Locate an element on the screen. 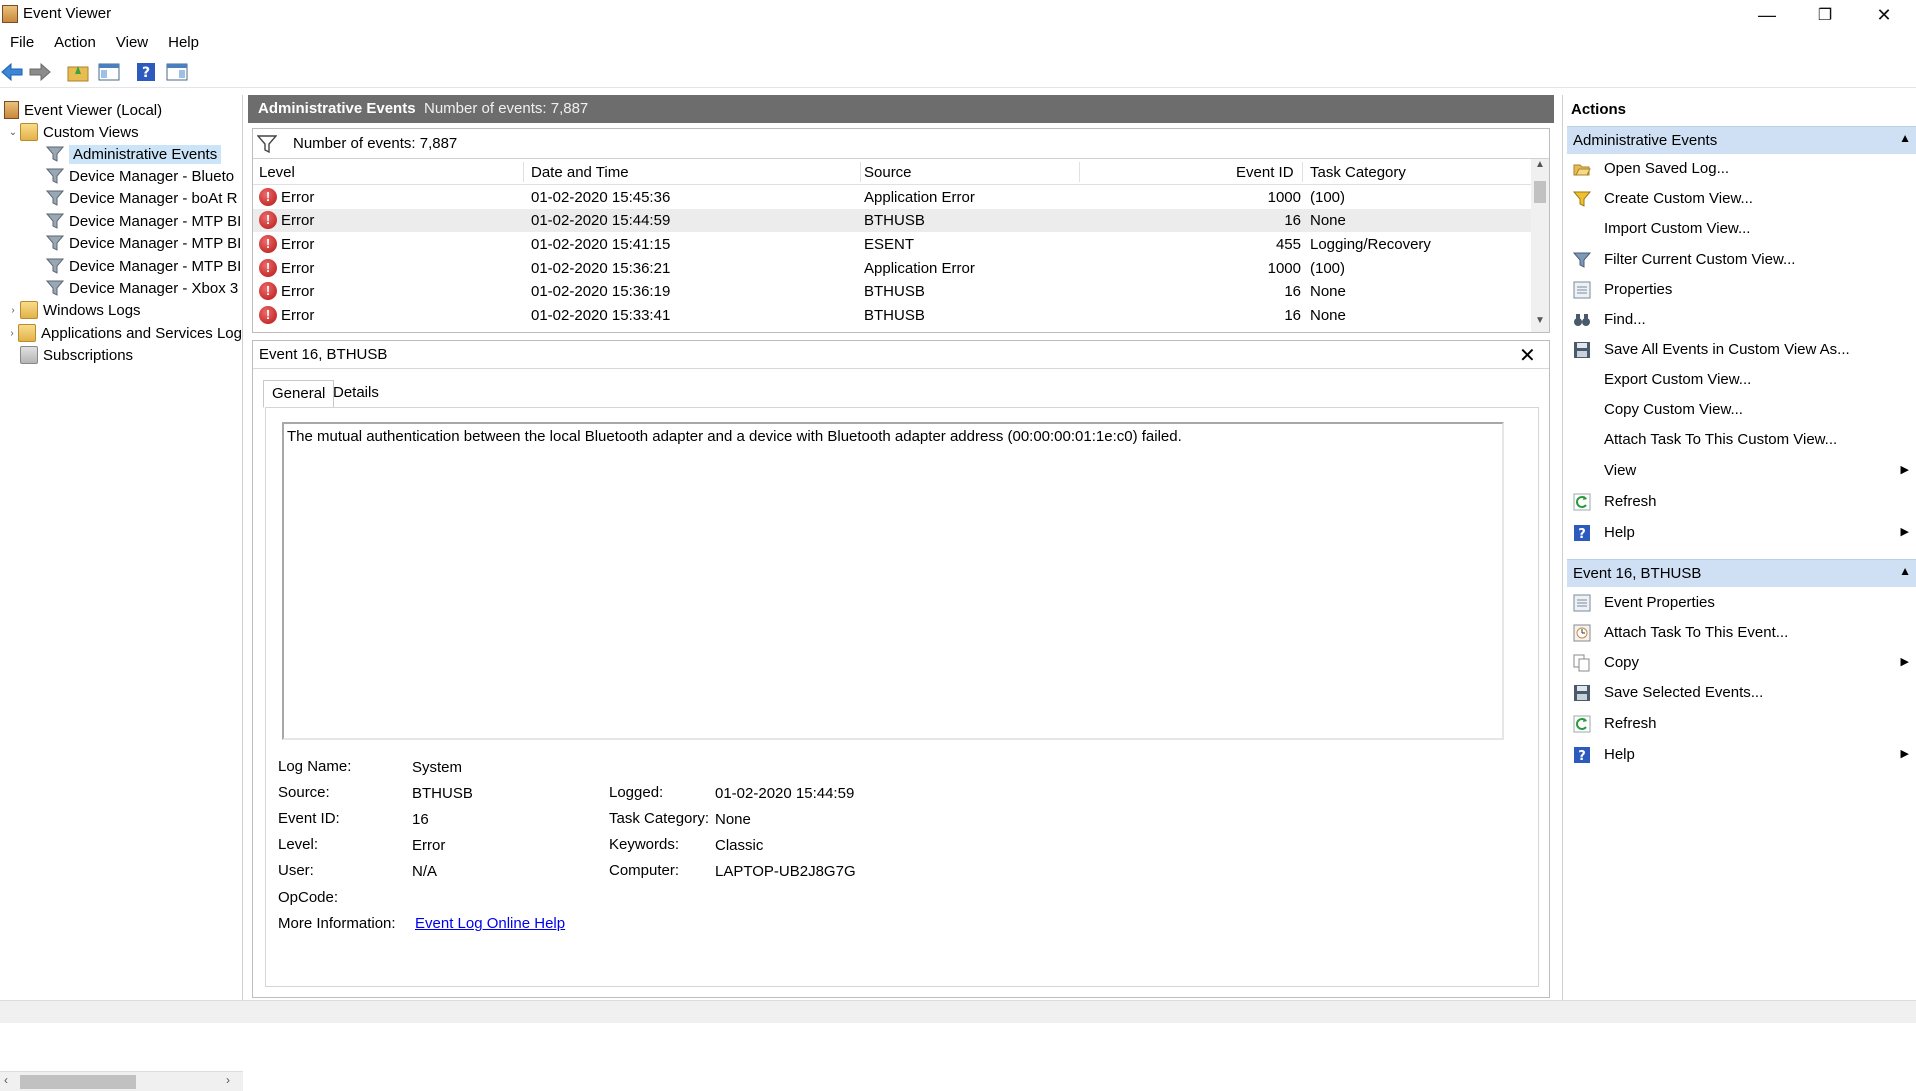 The width and height of the screenshot is (1916, 1091). scroll-down-arrow-icon: ▼ is located at coordinates (1540, 320).